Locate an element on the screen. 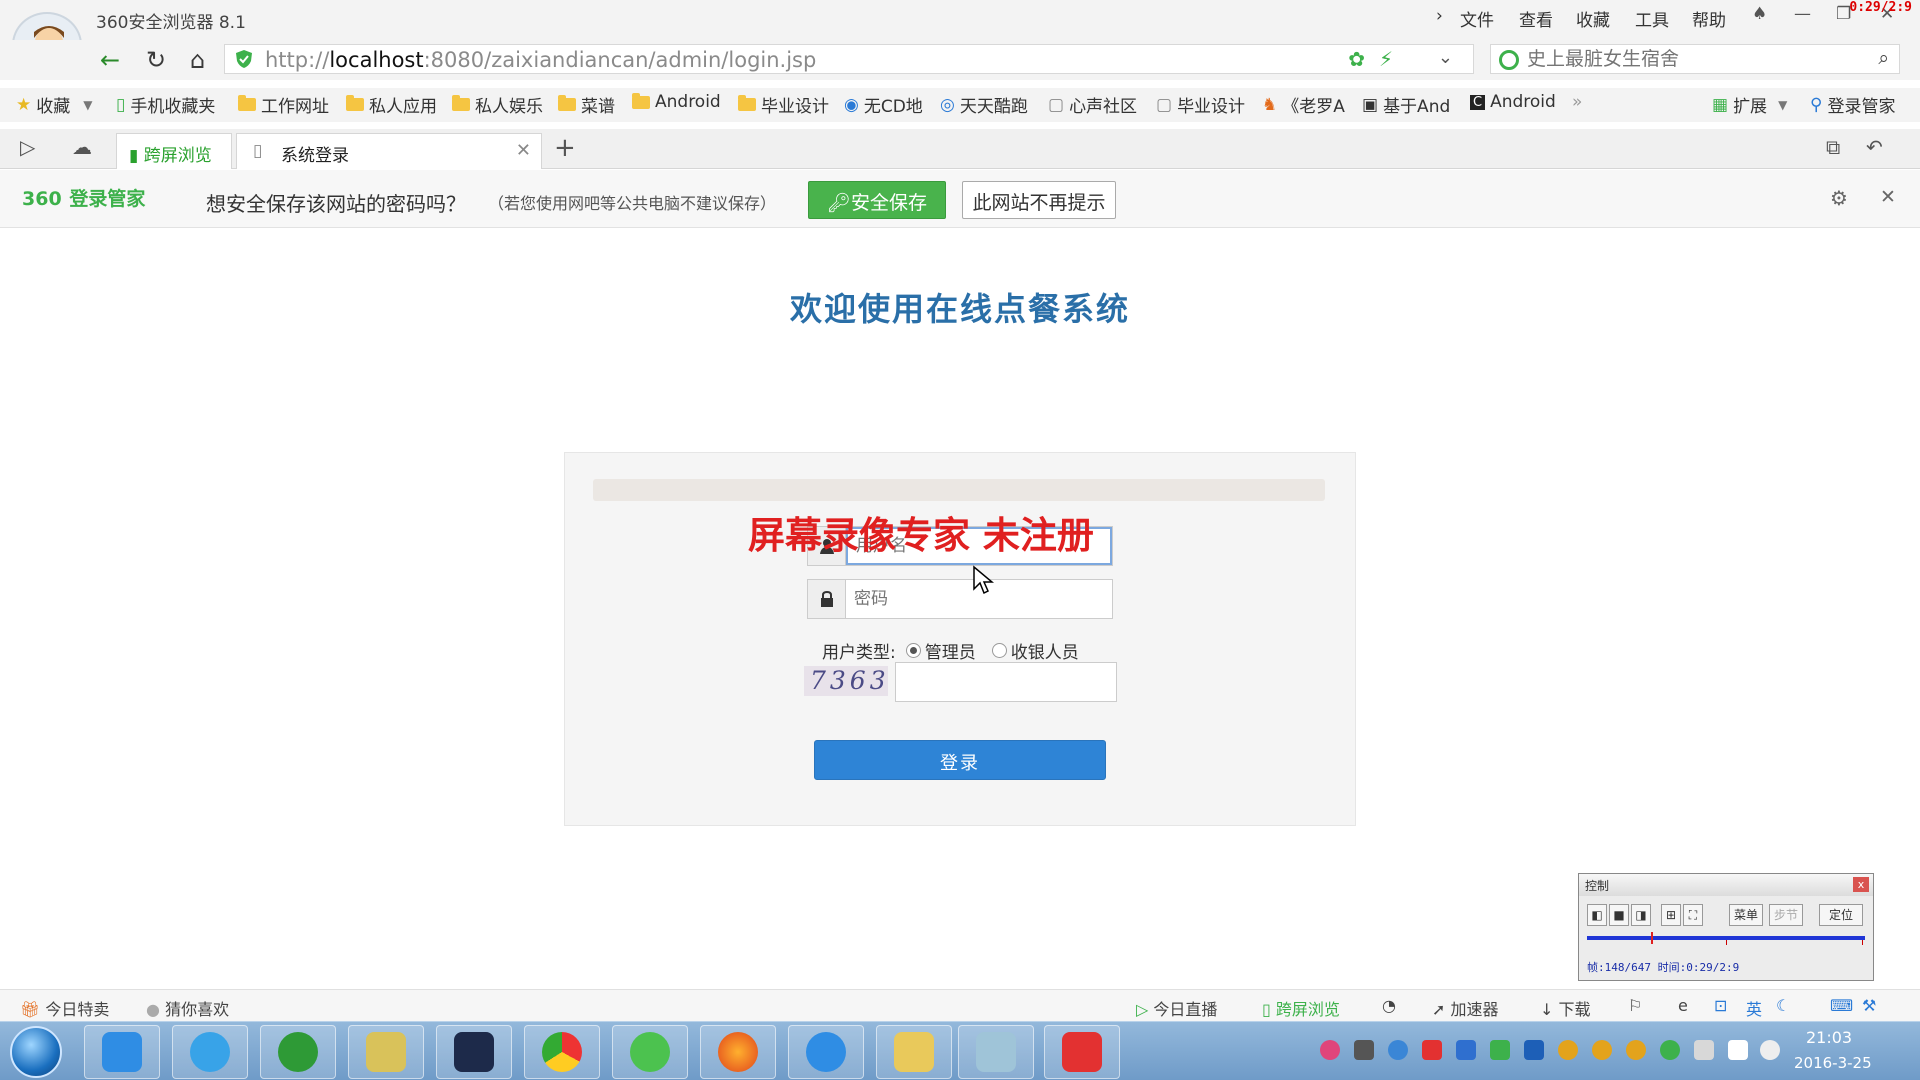 This screenshot has height=1080, width=1920. wrench-icon: ⚒ is located at coordinates (1869, 1005).